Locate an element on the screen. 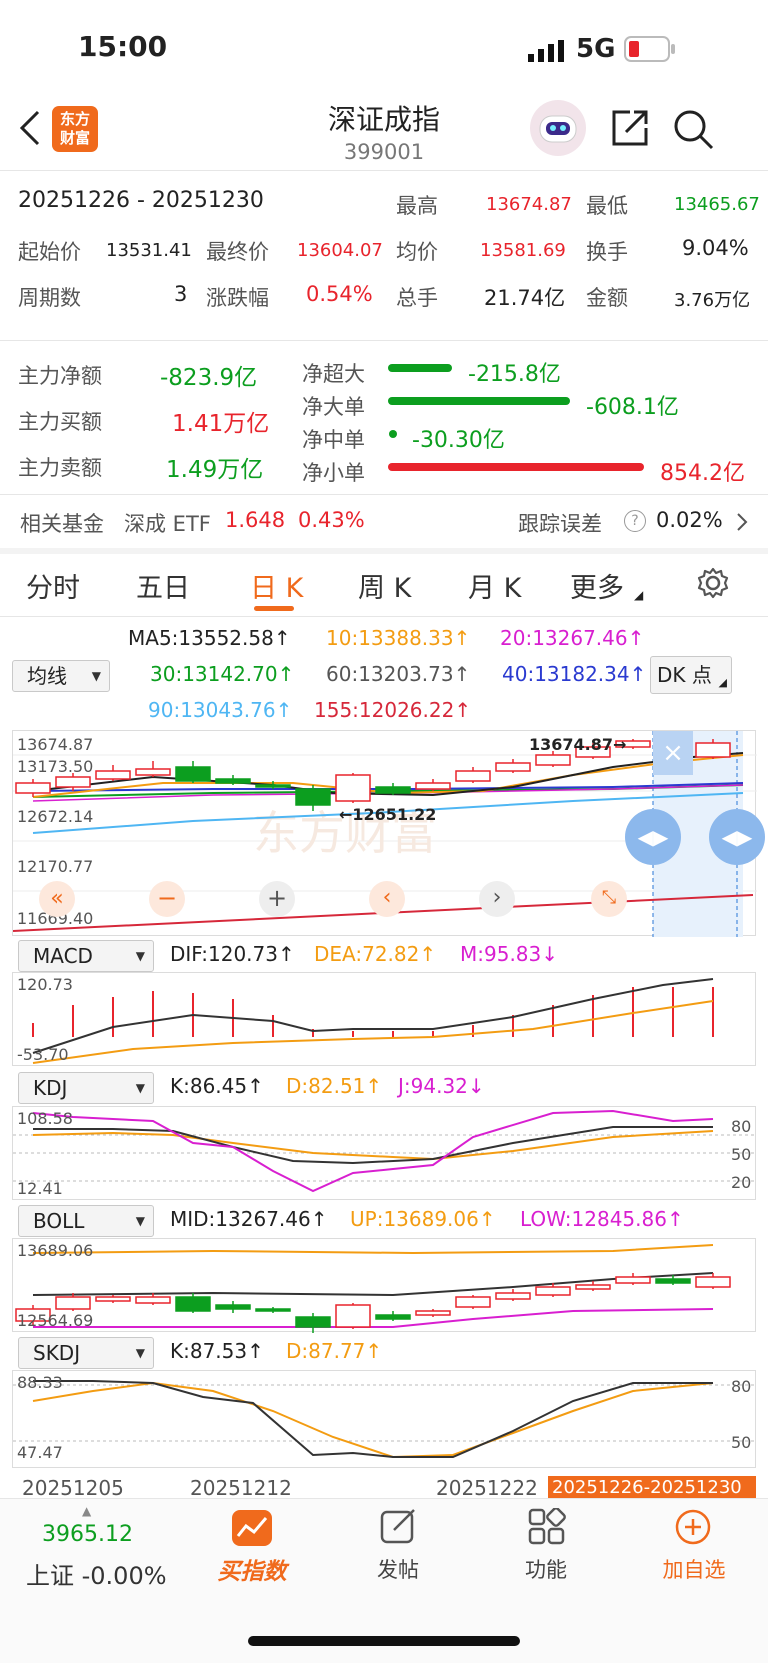 The height and width of the screenshot is (1663, 768). sh-index-label: 上证 -0.00% is located at coordinates (96, 1573).